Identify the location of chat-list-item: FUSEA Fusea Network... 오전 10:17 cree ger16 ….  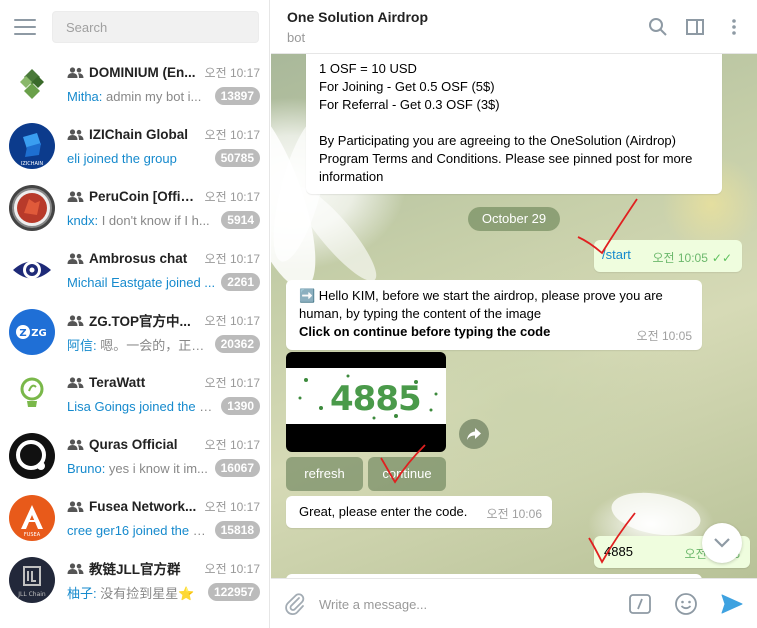
(134, 519).